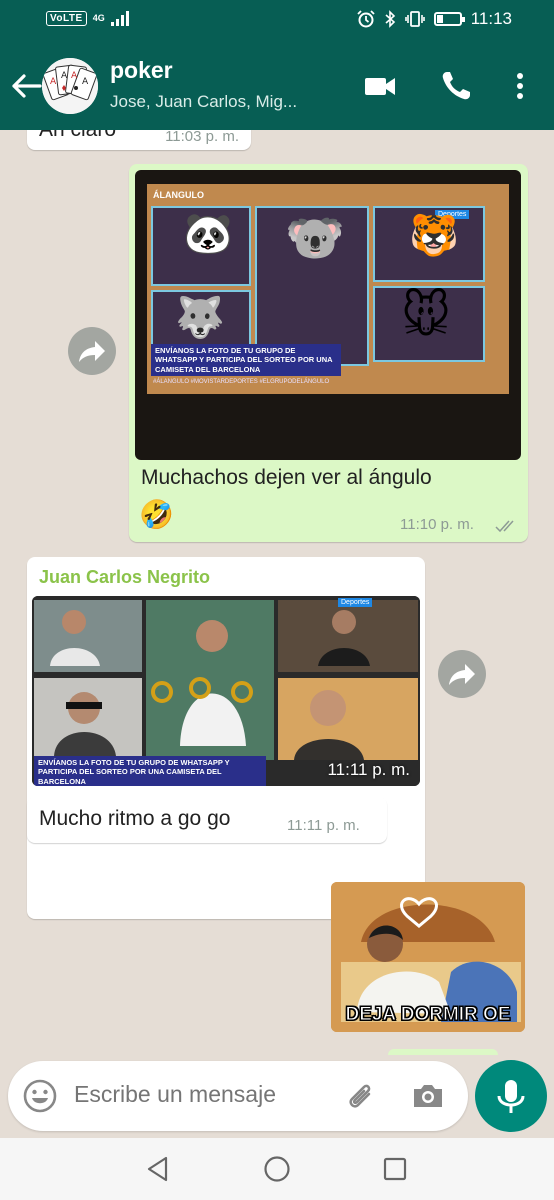  I want to click on clock: 11:13, so click(491, 18).